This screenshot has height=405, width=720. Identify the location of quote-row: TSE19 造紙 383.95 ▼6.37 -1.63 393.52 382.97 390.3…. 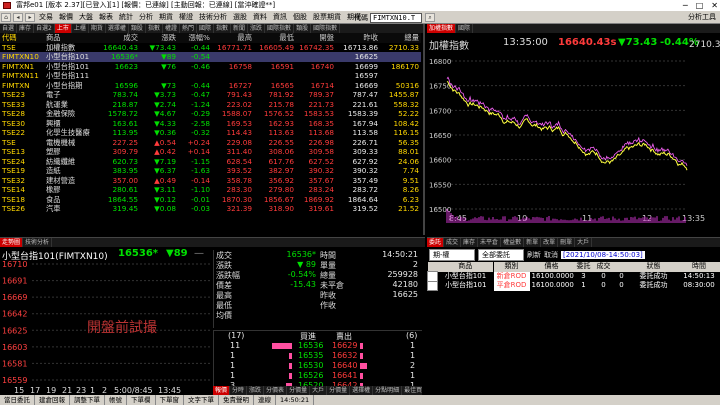
(210, 171).